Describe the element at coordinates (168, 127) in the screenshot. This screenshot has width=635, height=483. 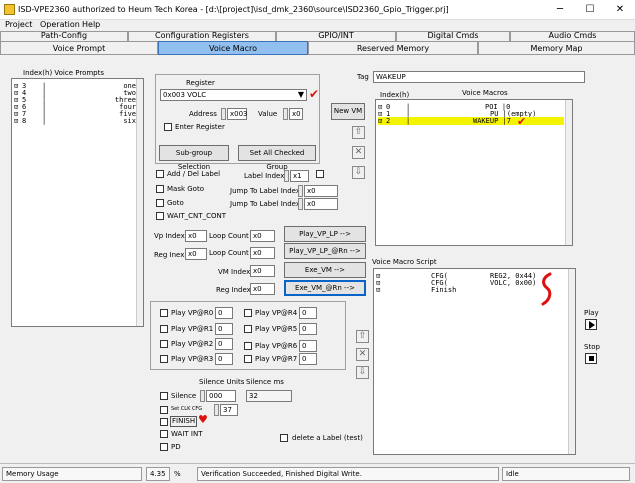
I see `enter-register-checkbox` at that location.